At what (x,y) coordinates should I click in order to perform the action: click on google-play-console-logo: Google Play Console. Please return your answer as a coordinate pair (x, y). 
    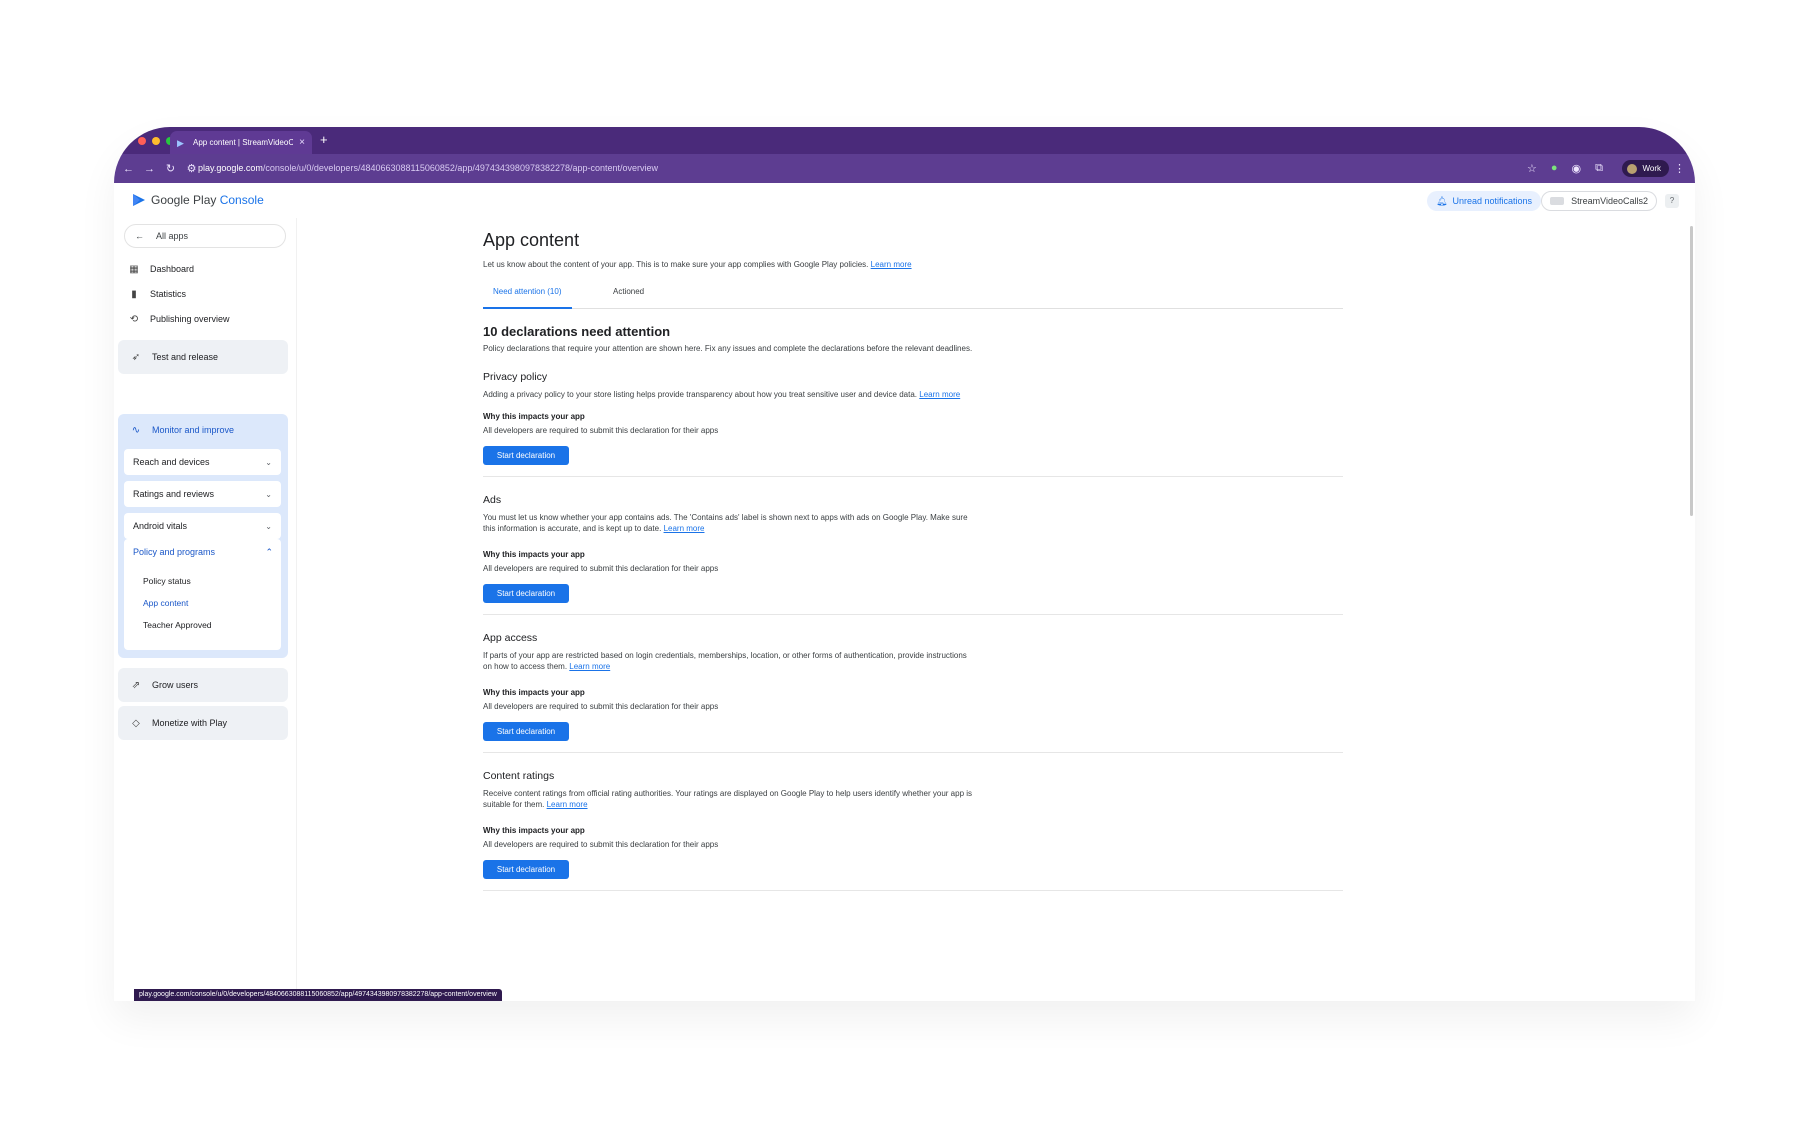
    Looking at the image, I should click on (198, 200).